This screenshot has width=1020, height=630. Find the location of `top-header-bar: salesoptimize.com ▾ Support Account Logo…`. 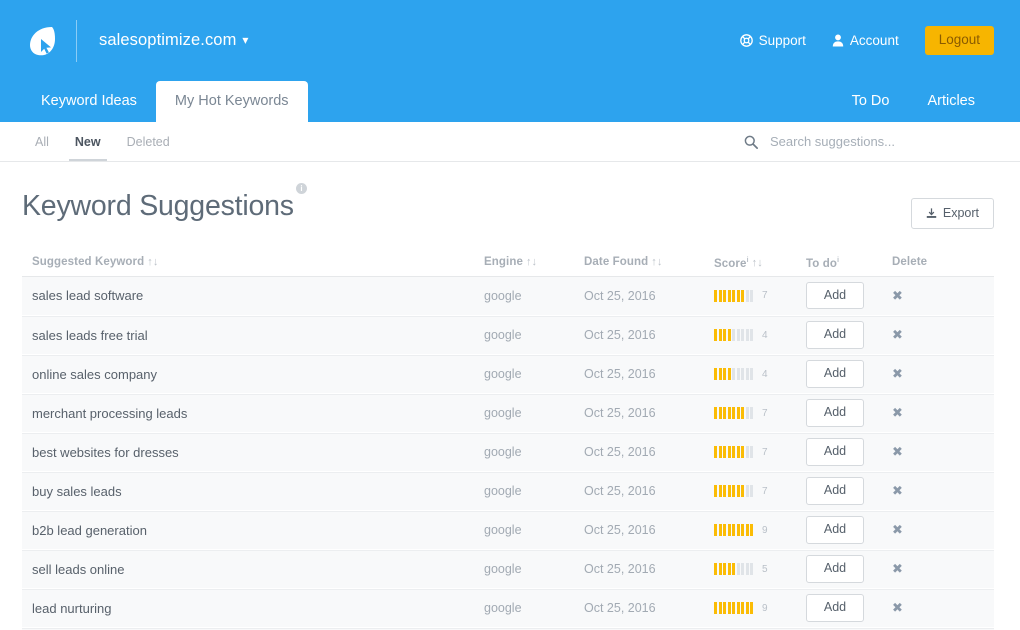

top-header-bar: salesoptimize.com ▾ Support Account Logo… is located at coordinates (510, 40).